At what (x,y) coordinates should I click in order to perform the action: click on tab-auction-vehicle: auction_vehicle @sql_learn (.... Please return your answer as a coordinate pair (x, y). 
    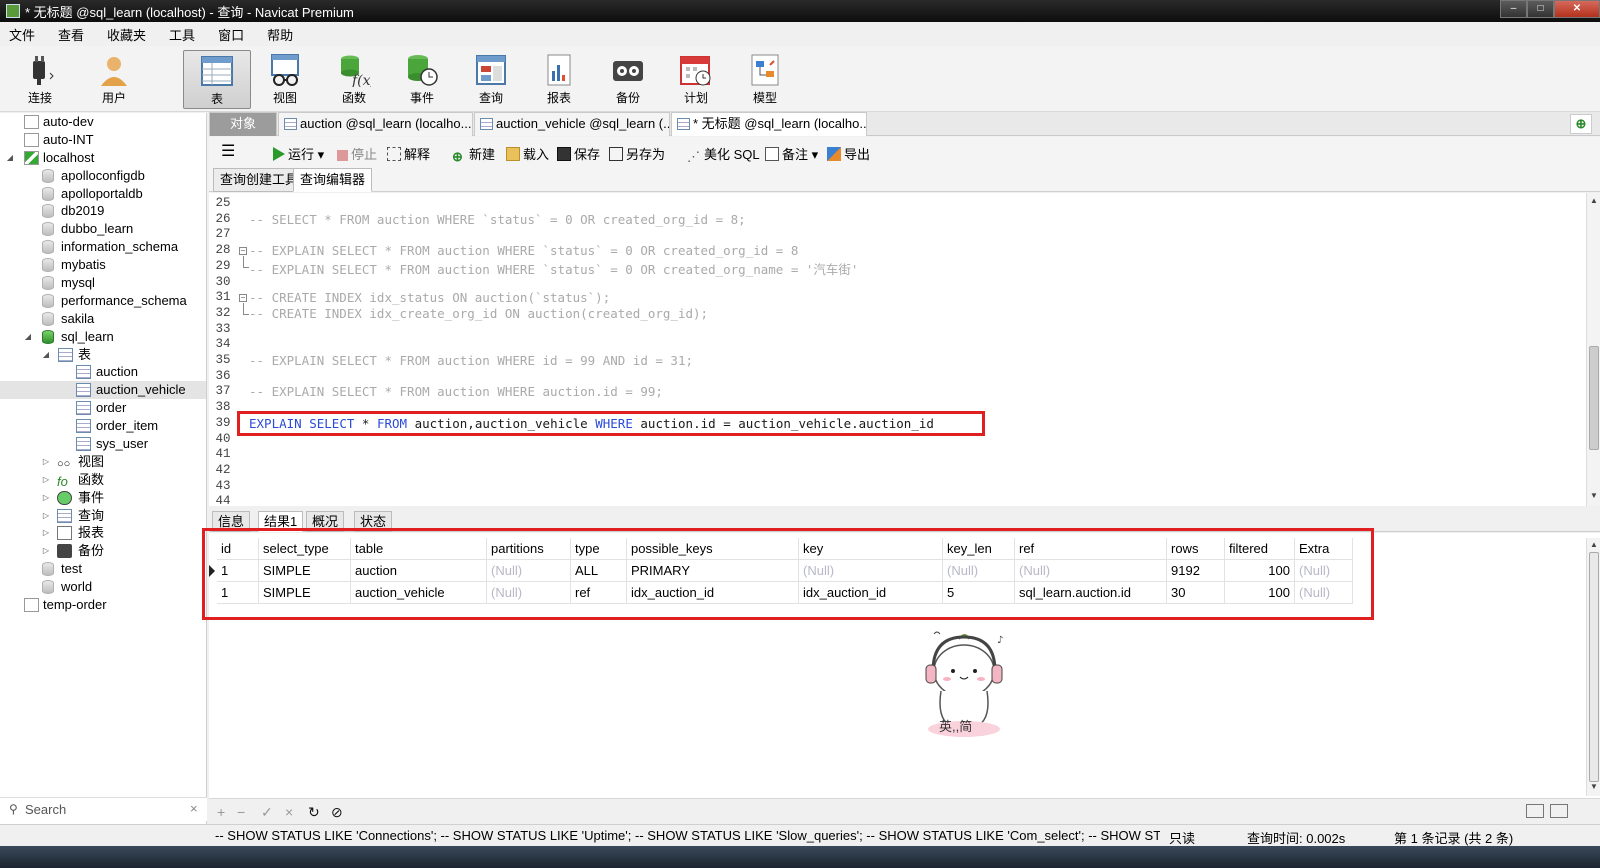
    Looking at the image, I should click on (572, 124).